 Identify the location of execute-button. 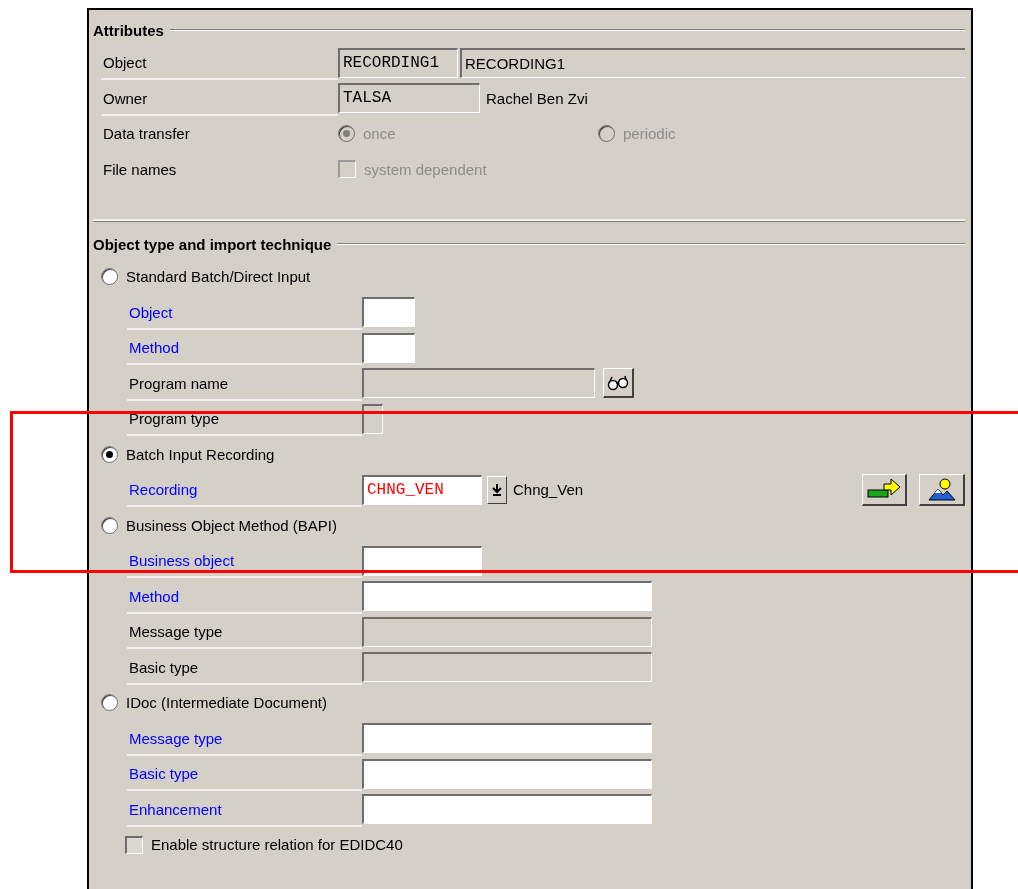
(884, 489).